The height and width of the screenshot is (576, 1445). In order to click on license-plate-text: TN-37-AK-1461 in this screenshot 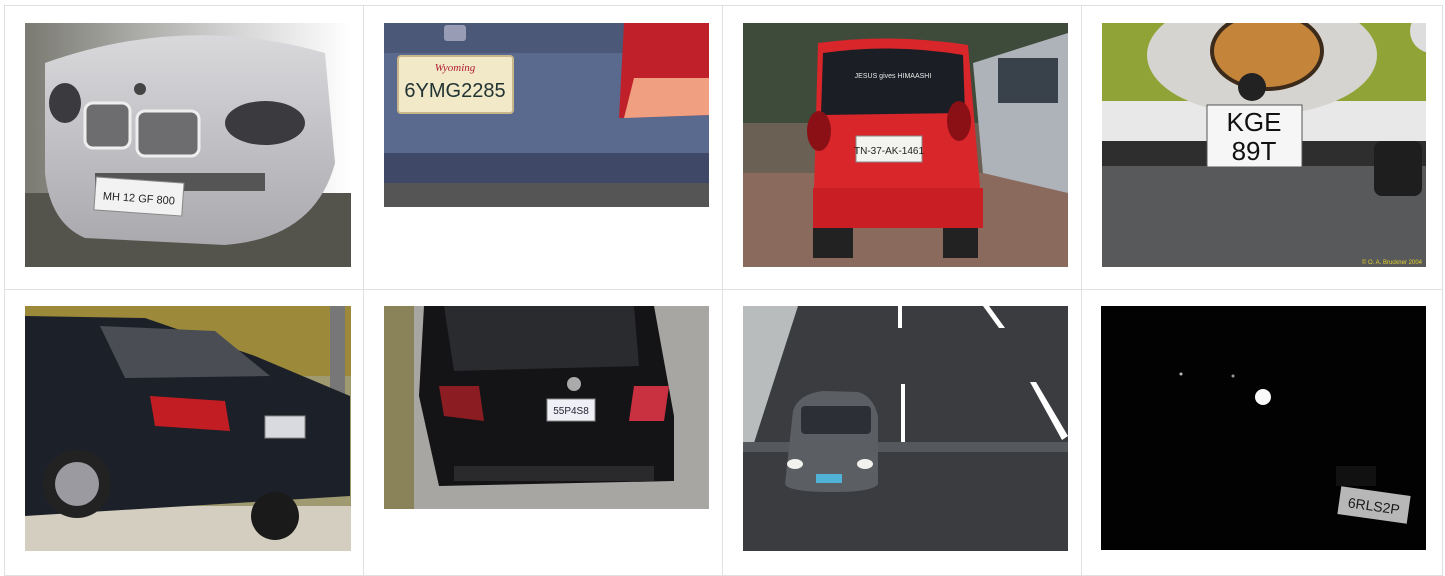, I will do `click(889, 151)`.